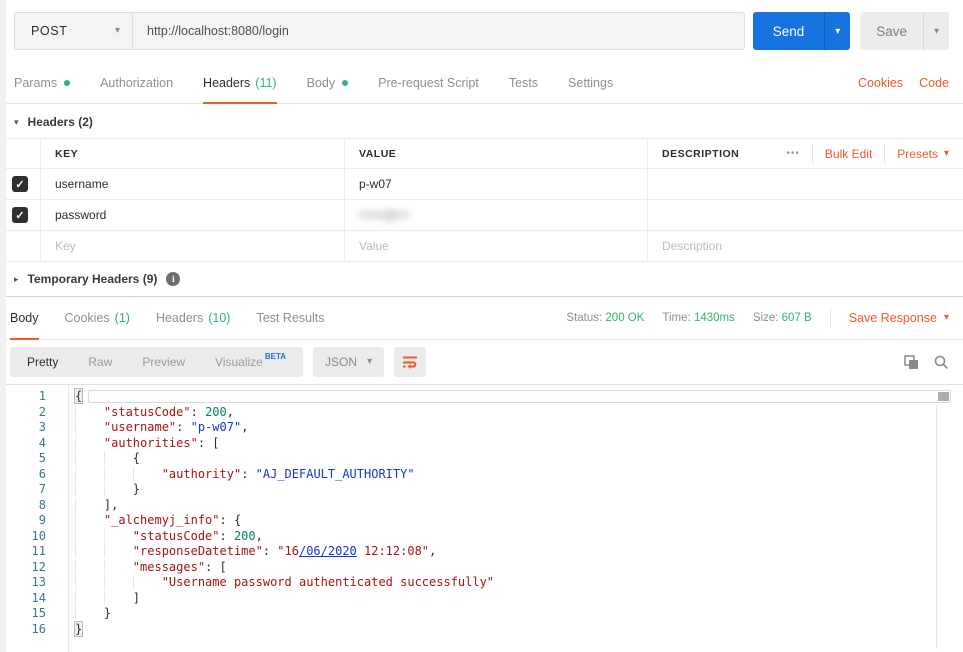  I want to click on tab-label: Pre-request Script, so click(428, 82).